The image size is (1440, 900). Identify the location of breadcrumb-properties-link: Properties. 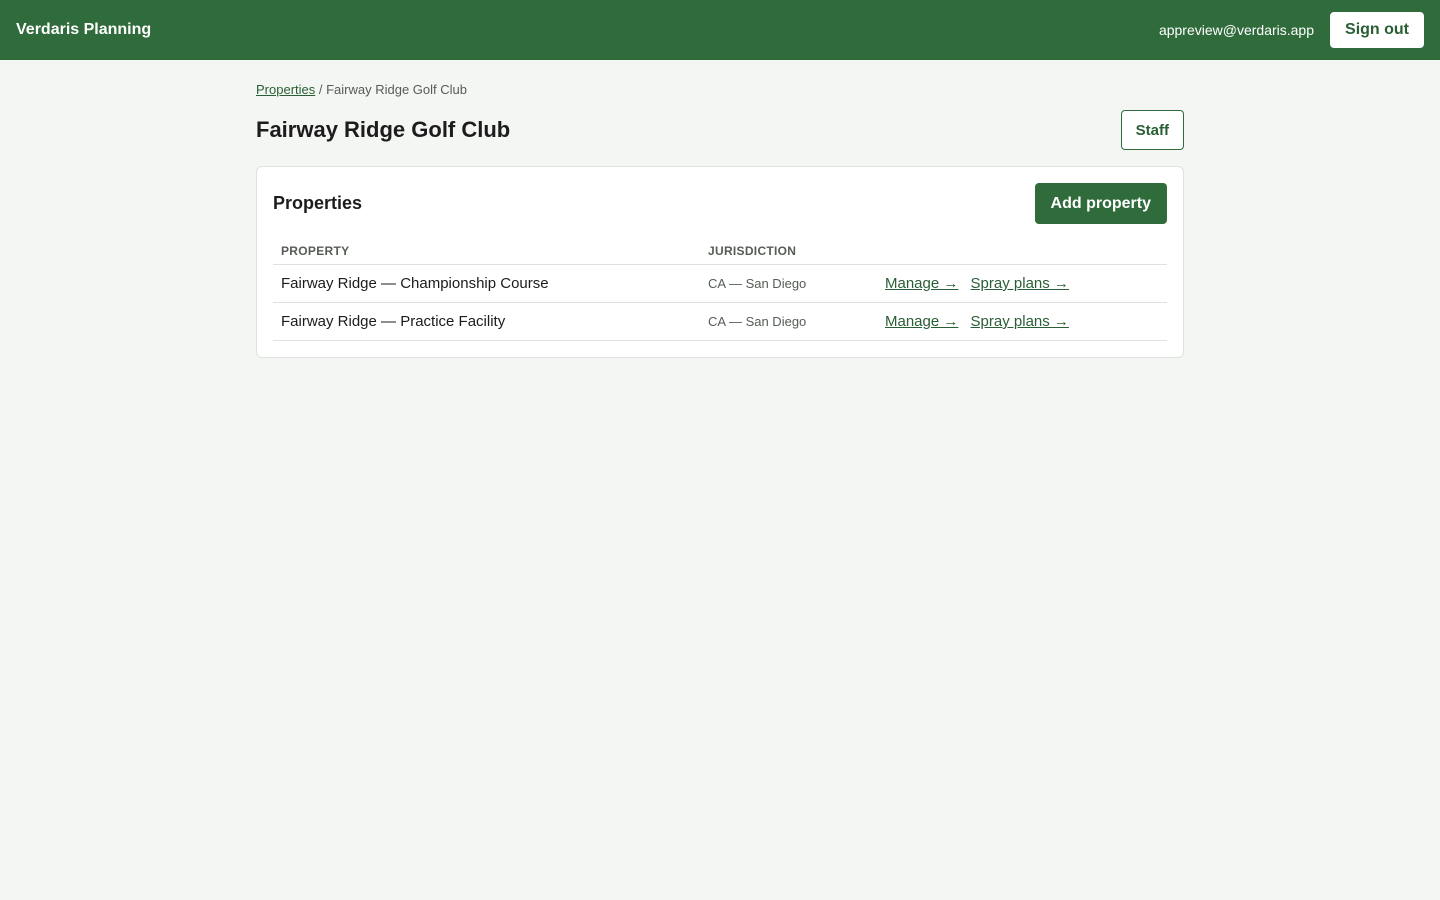
(285, 89).